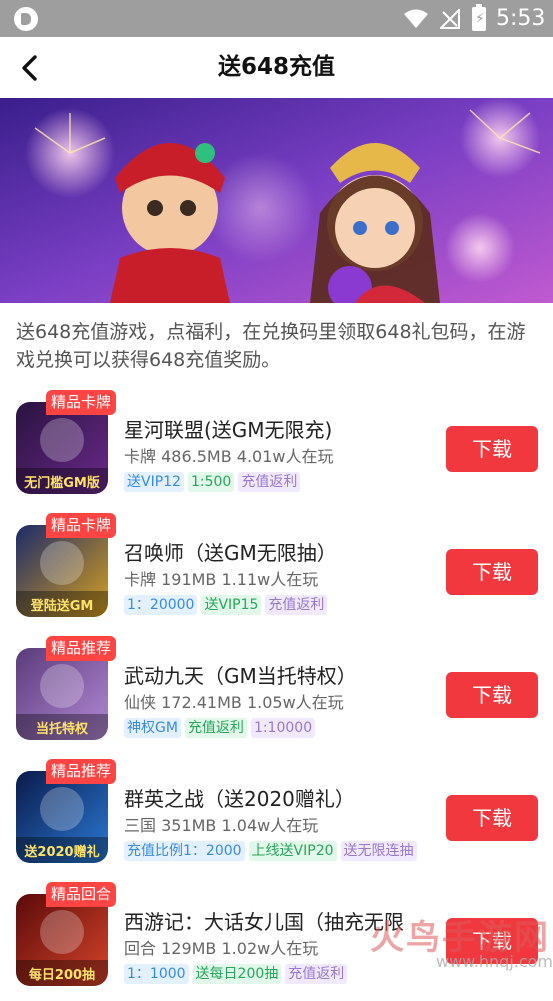 The image size is (553, 1001). Describe the element at coordinates (62, 694) in the screenshot. I see `game-icon-image: 当托特权` at that location.